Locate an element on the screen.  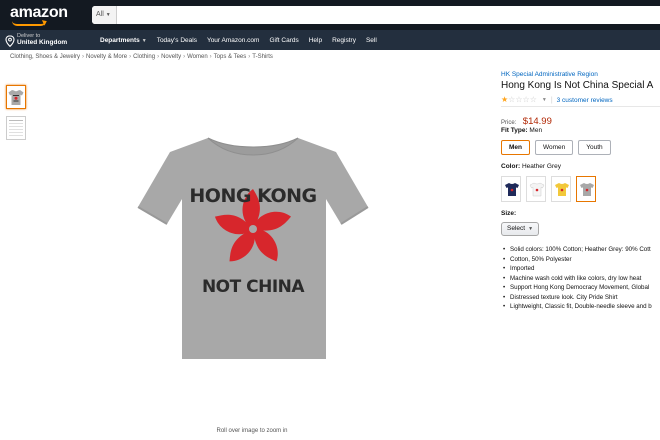
search-bar: All ▼ is located at coordinates (376, 15).